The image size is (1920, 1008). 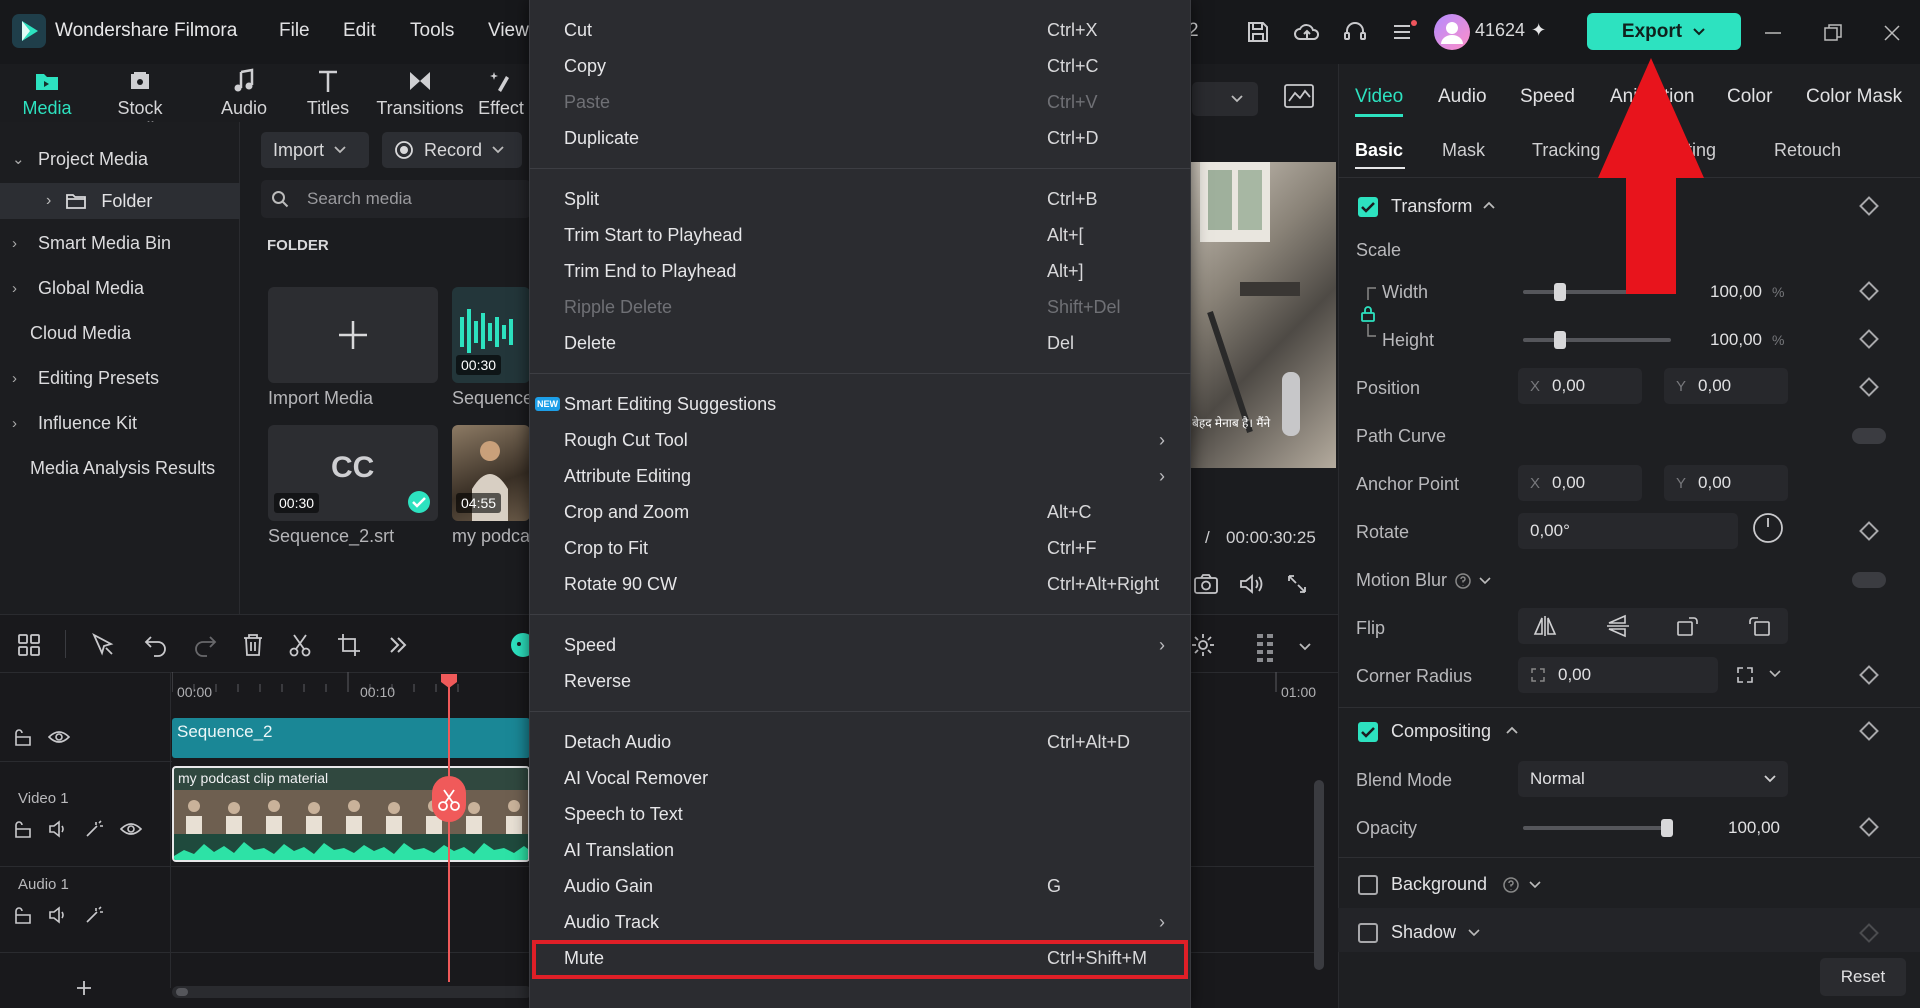 I want to click on lock-icon, so click(x=1368, y=314).